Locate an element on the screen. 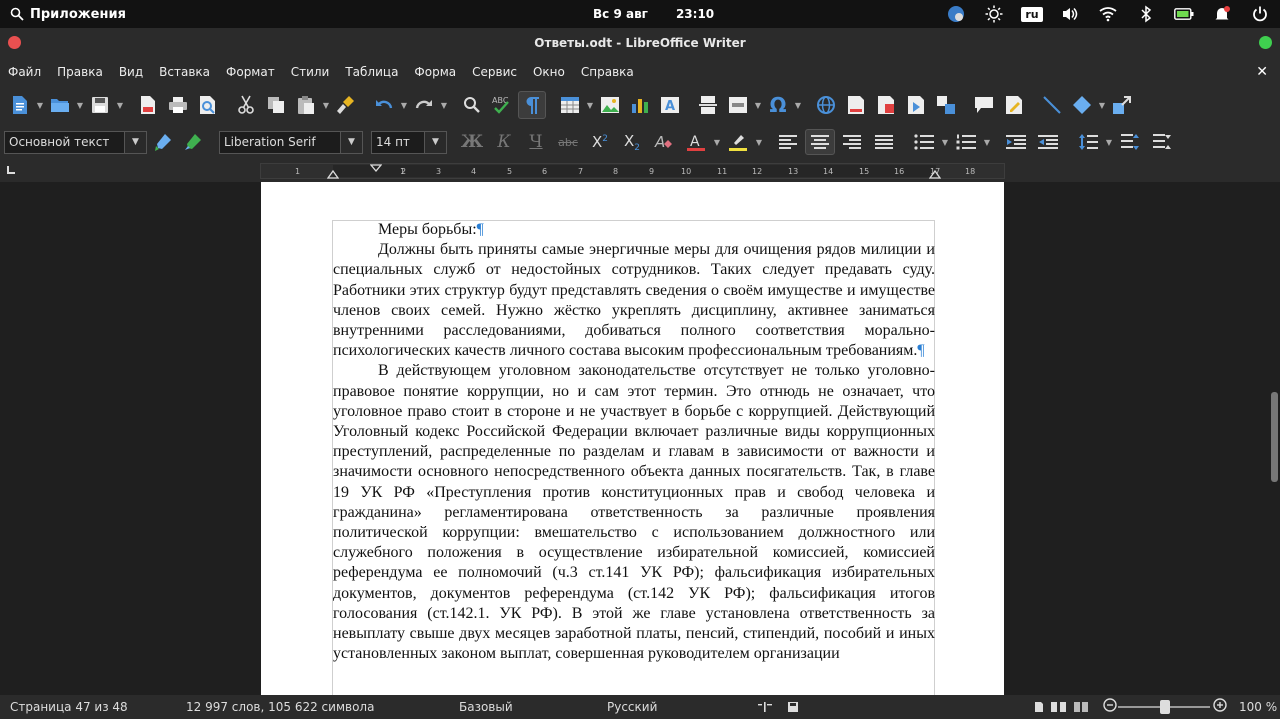  zoom-slider-handle is located at coordinates (1165, 707).